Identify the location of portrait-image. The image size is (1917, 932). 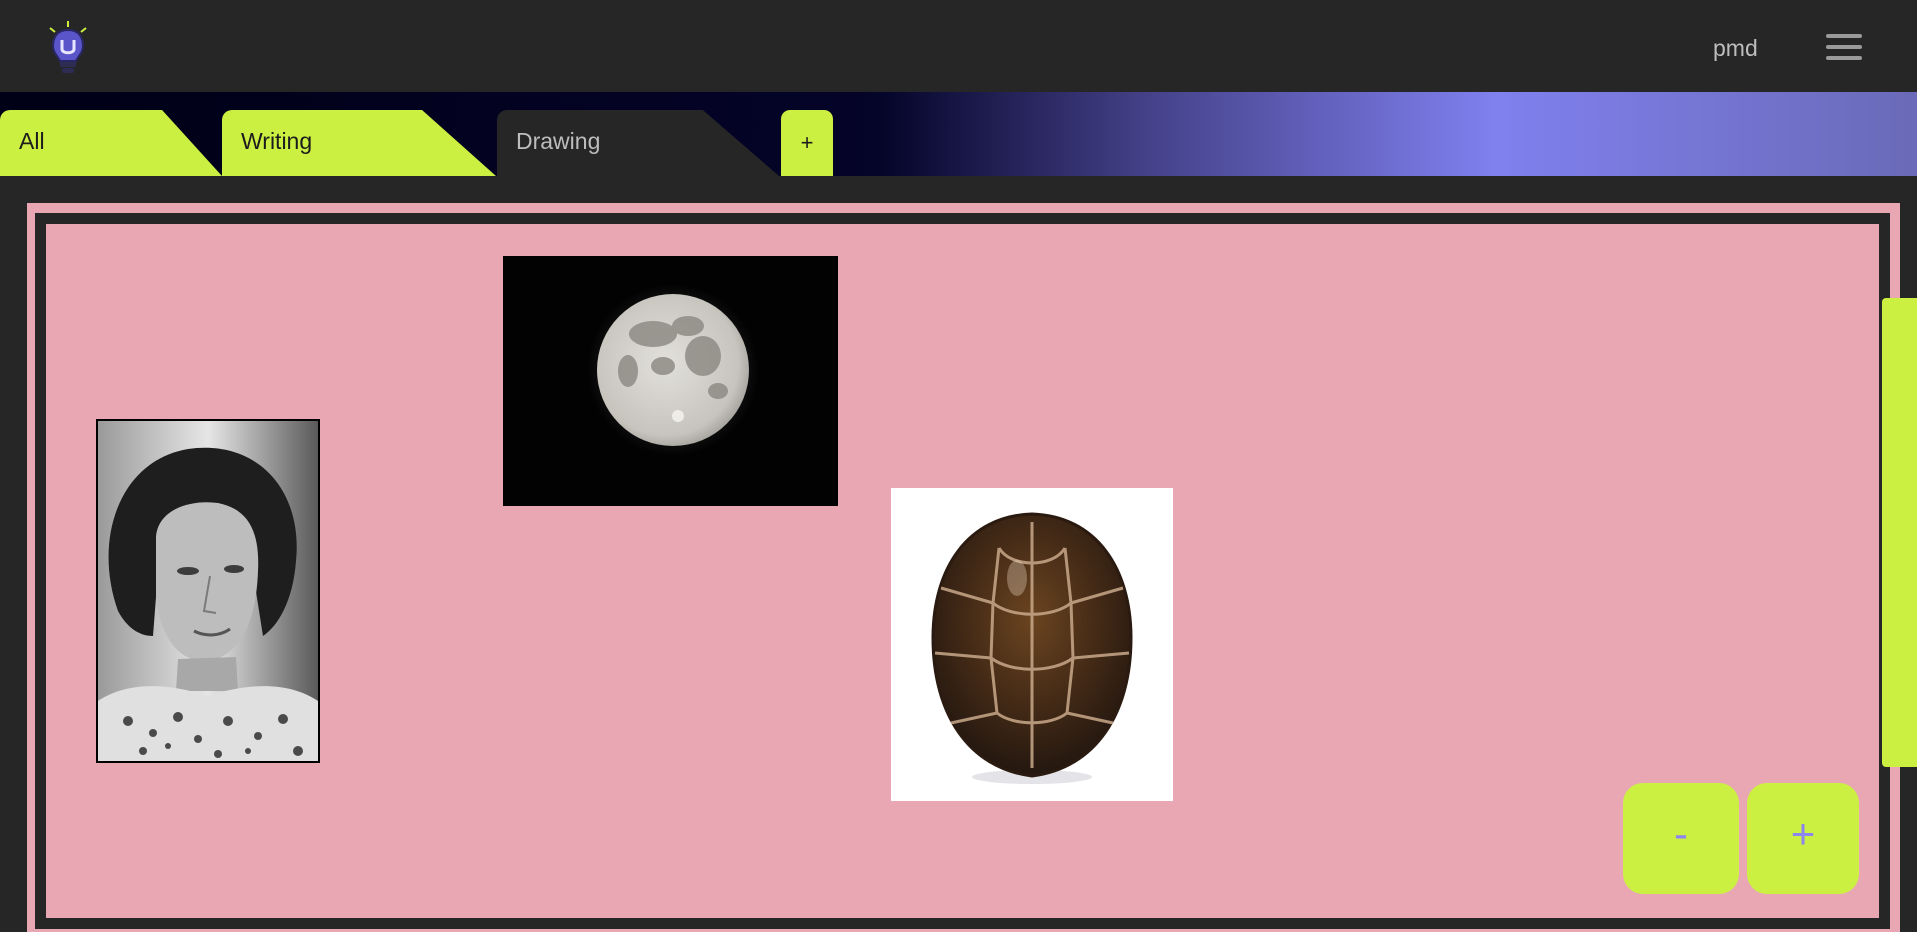
(208, 591).